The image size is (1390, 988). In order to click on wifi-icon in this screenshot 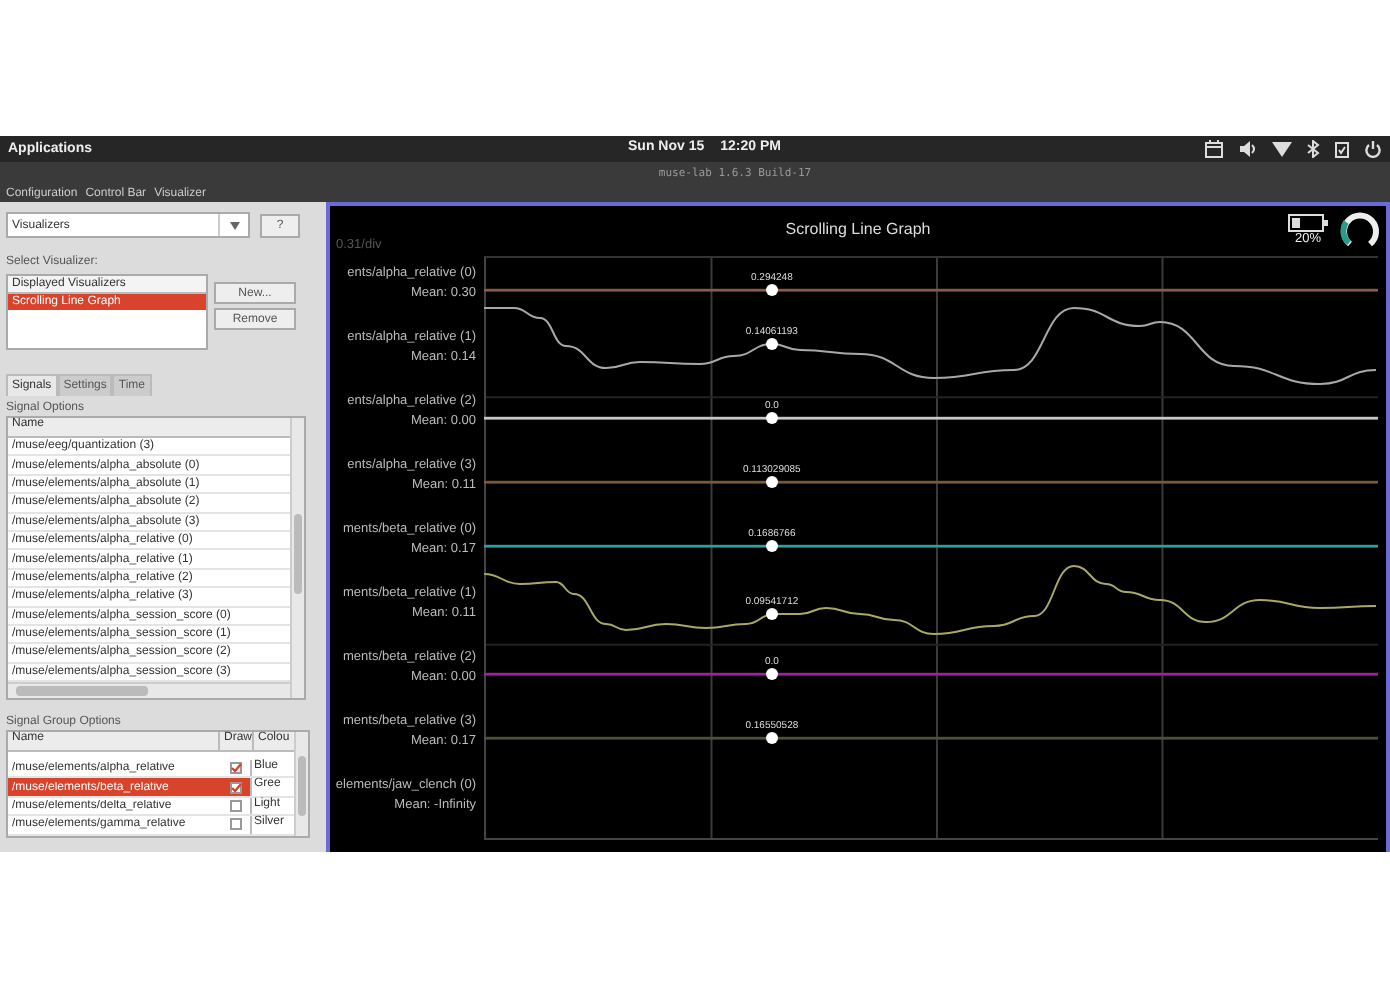, I will do `click(1282, 149)`.